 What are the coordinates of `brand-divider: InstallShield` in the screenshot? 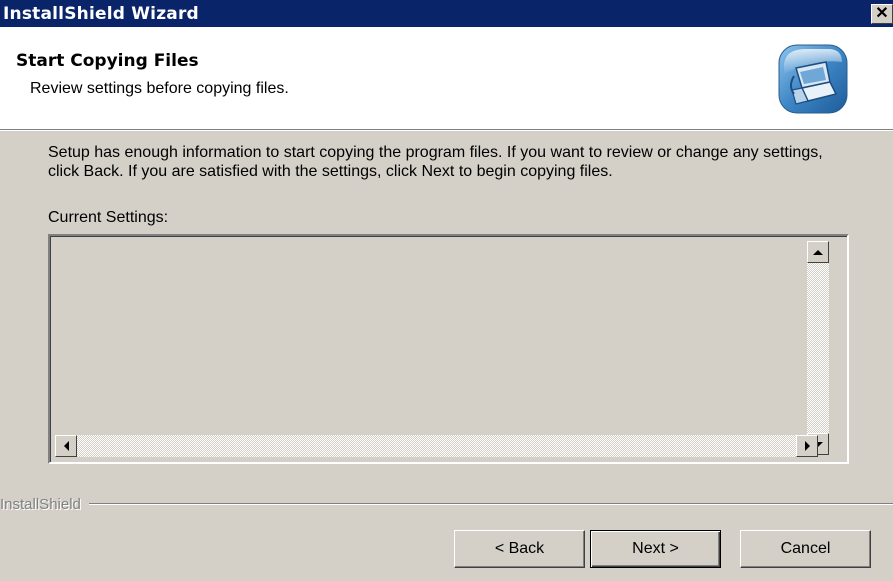 It's located at (446, 504).